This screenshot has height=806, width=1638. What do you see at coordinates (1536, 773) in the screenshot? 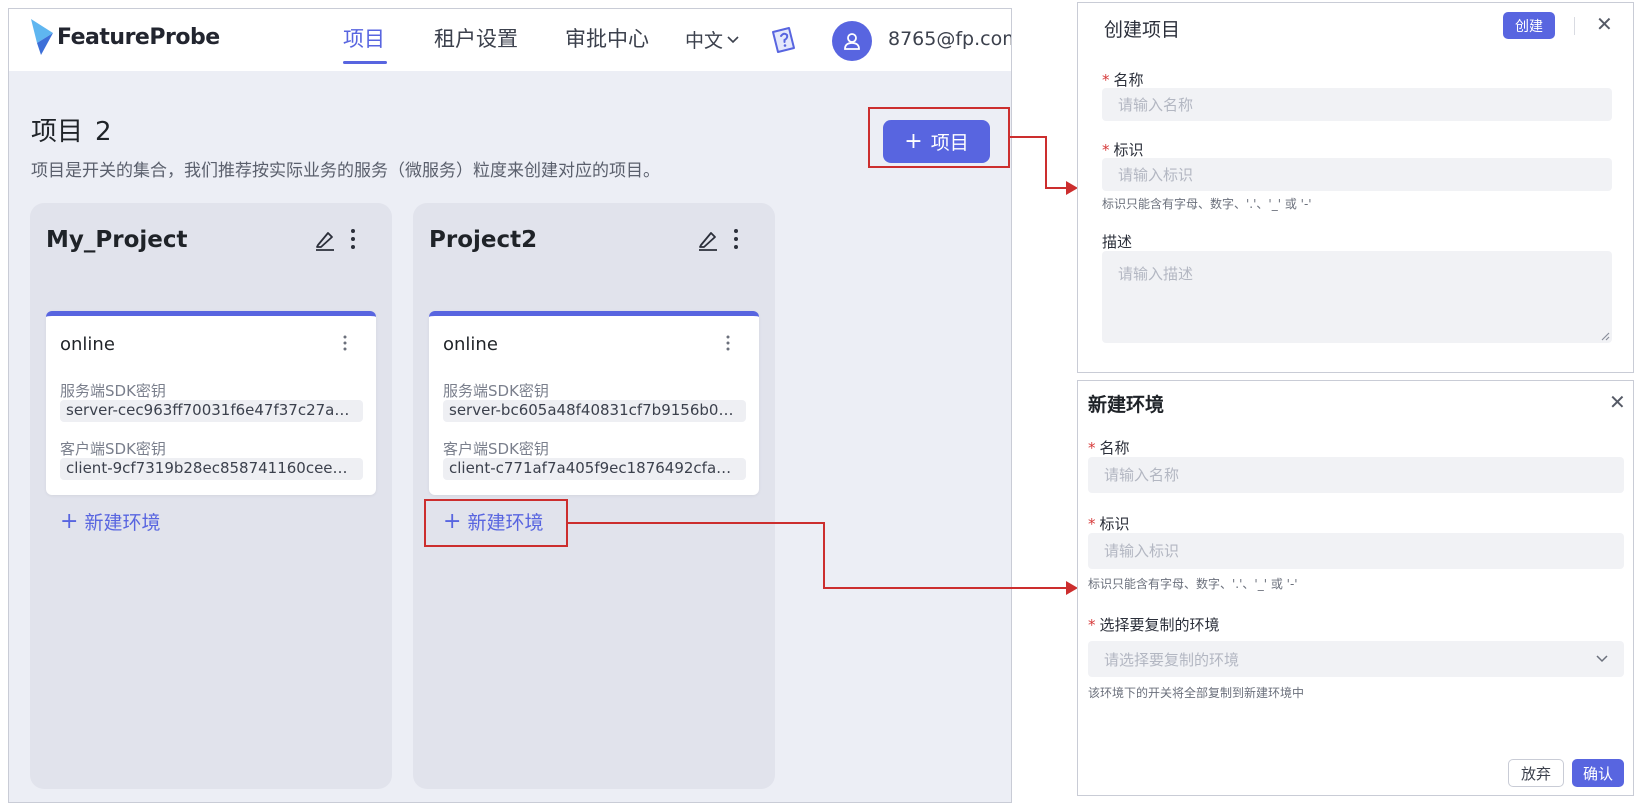
I see `cancel-button: 放弃` at bounding box center [1536, 773].